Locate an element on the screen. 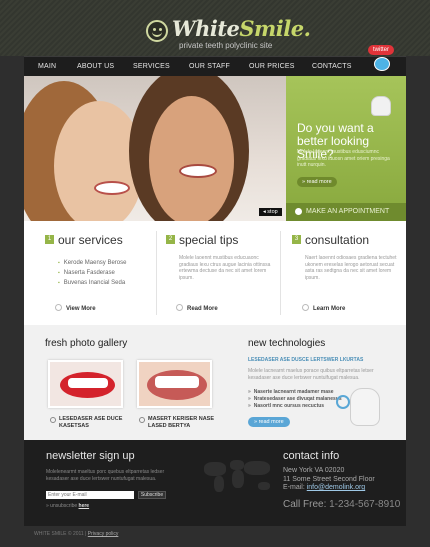 This screenshot has width=430, height=547. column-number: 1 is located at coordinates (49, 239).